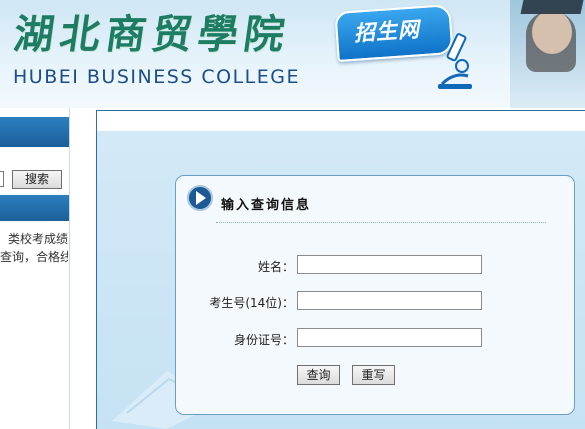 The width and height of the screenshot is (585, 429). Describe the element at coordinates (547, 54) in the screenshot. I see `student-photo` at that location.